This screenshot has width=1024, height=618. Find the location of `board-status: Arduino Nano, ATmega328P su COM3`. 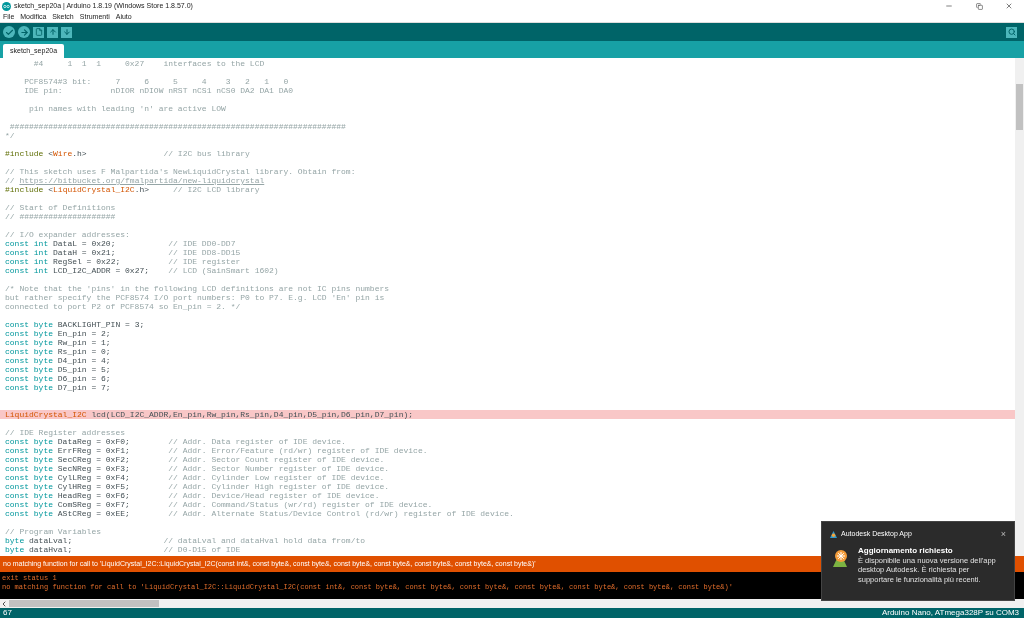

board-status: Arduino Nano, ATmega328P su COM3 is located at coordinates (950, 613).